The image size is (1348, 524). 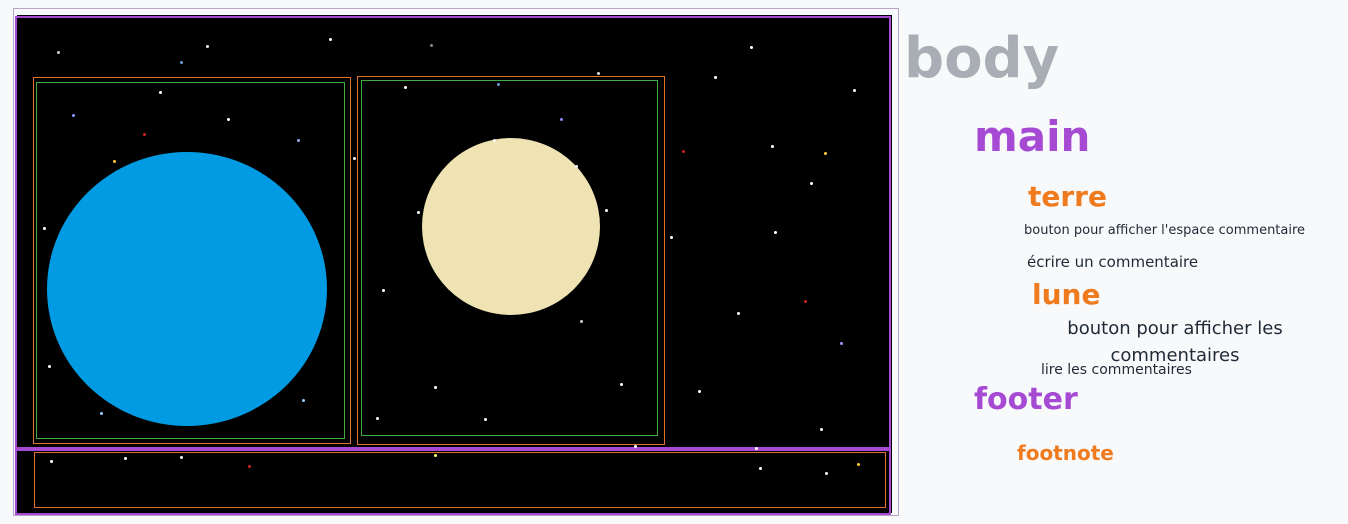 What do you see at coordinates (1065, 453) in the screenshot?
I see `label-footnote: footnote` at bounding box center [1065, 453].